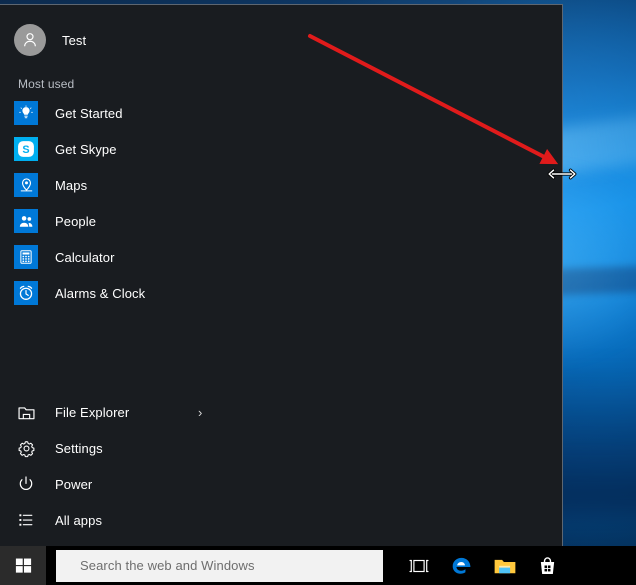 Image resolution: width=636 pixels, height=585 pixels. What do you see at coordinates (100, 293) in the screenshot?
I see `app-label: Alarms & Clock` at bounding box center [100, 293].